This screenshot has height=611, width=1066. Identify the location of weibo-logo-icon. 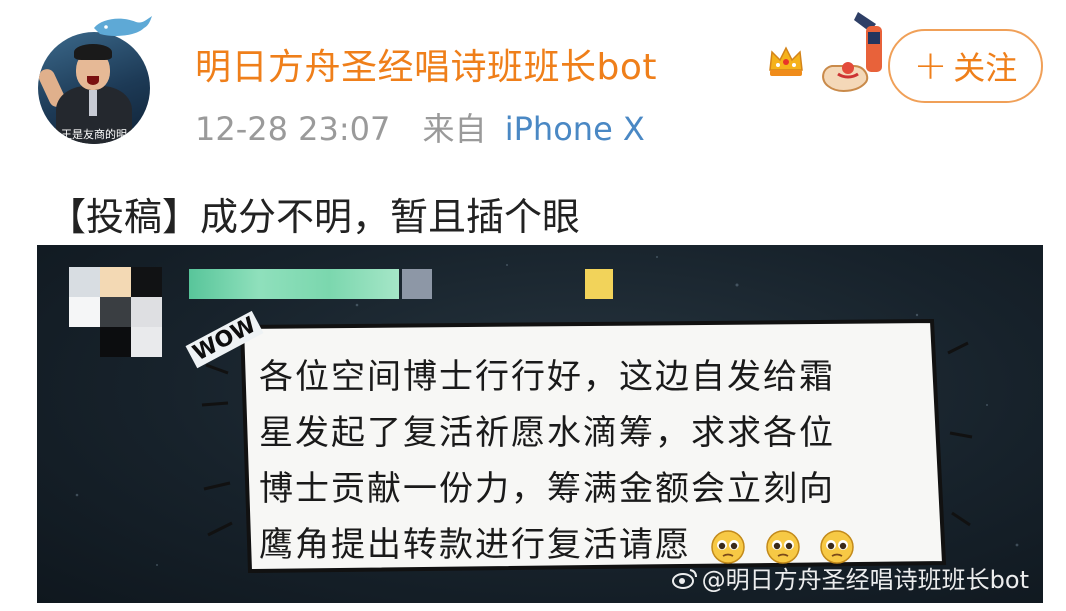
(684, 578).